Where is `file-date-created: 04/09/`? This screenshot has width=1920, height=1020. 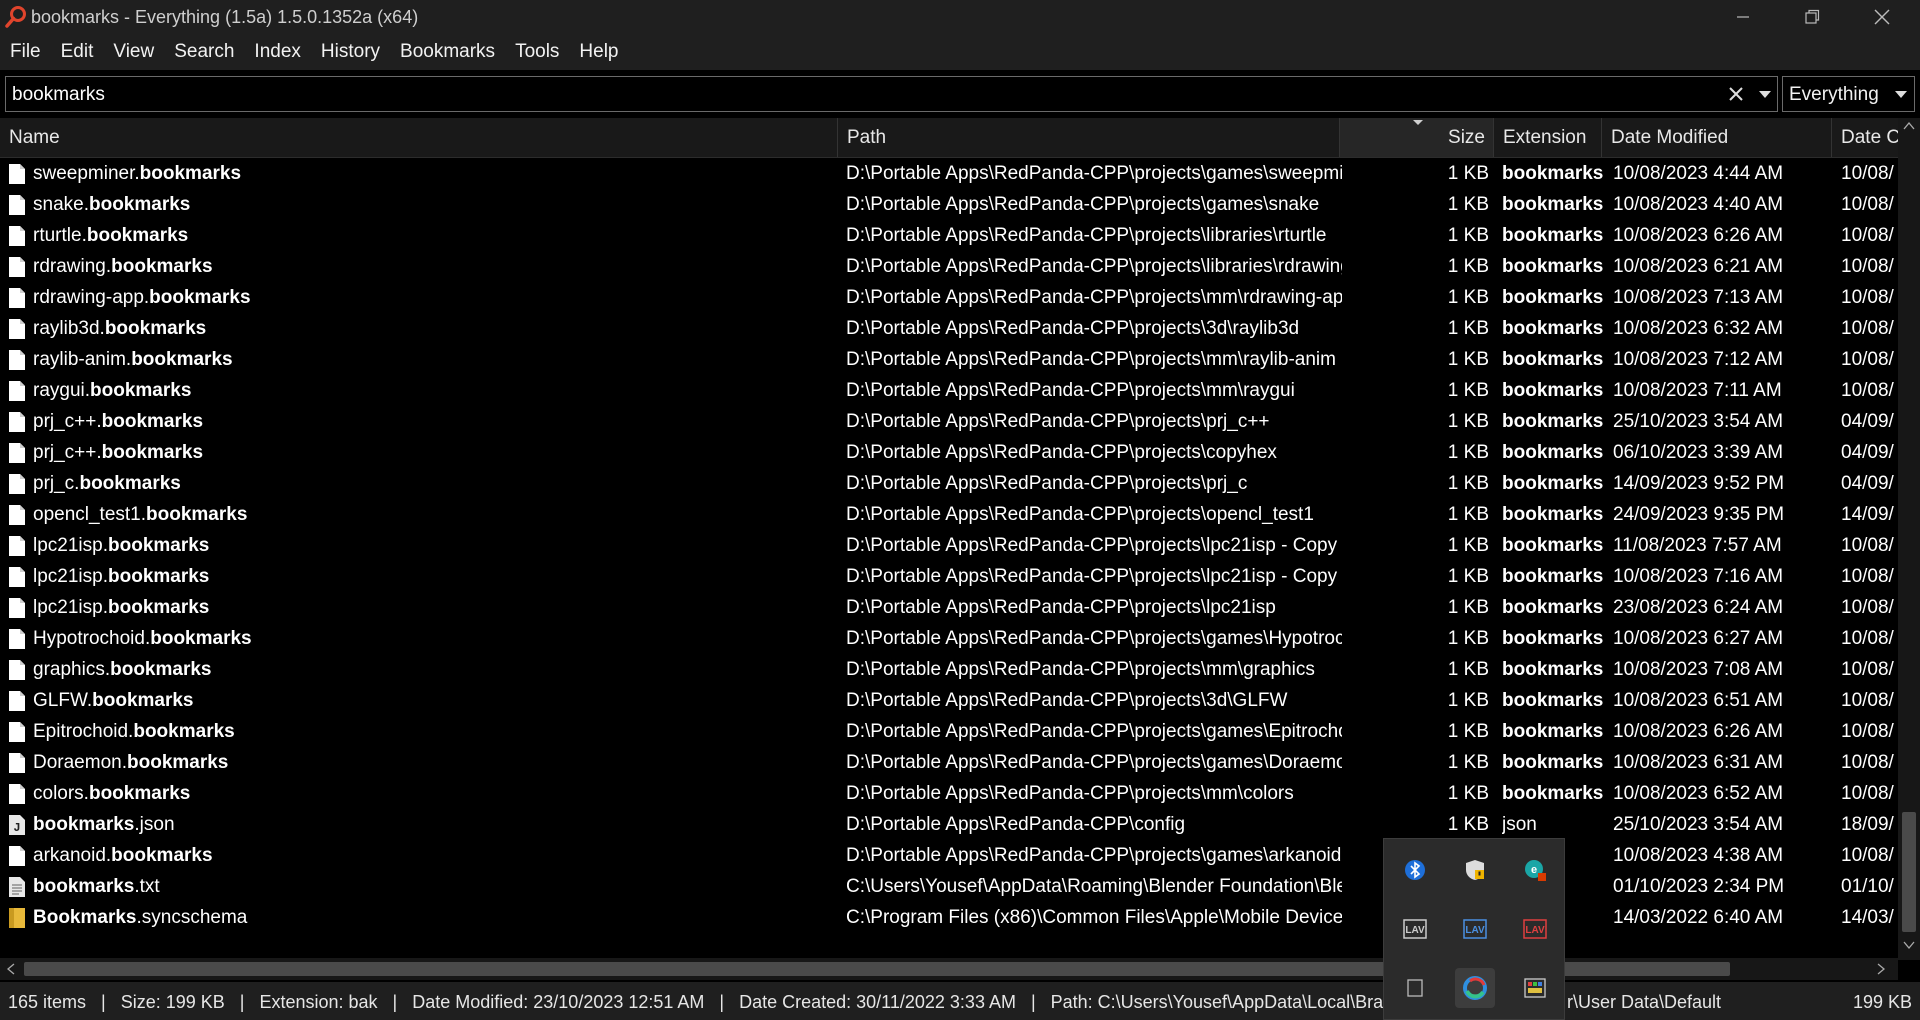
file-date-created: 04/09/ is located at coordinates (1867, 483).